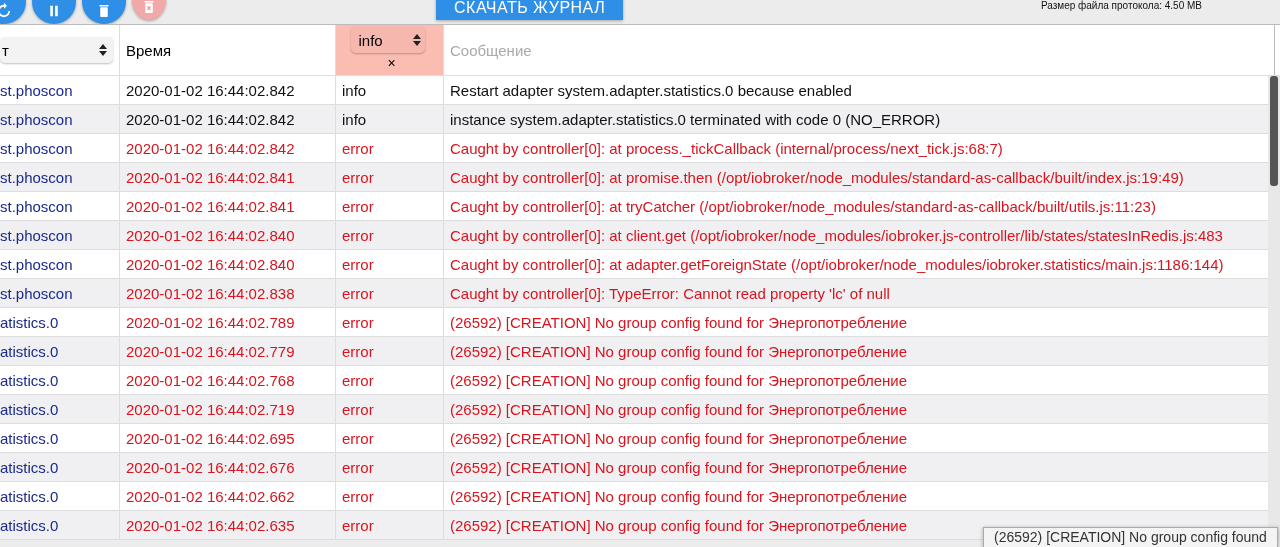 The image size is (1280, 547). What do you see at coordinates (1121, 5) in the screenshot?
I see `file-size-text: Размер файла протокола: 4.50 MB` at bounding box center [1121, 5].